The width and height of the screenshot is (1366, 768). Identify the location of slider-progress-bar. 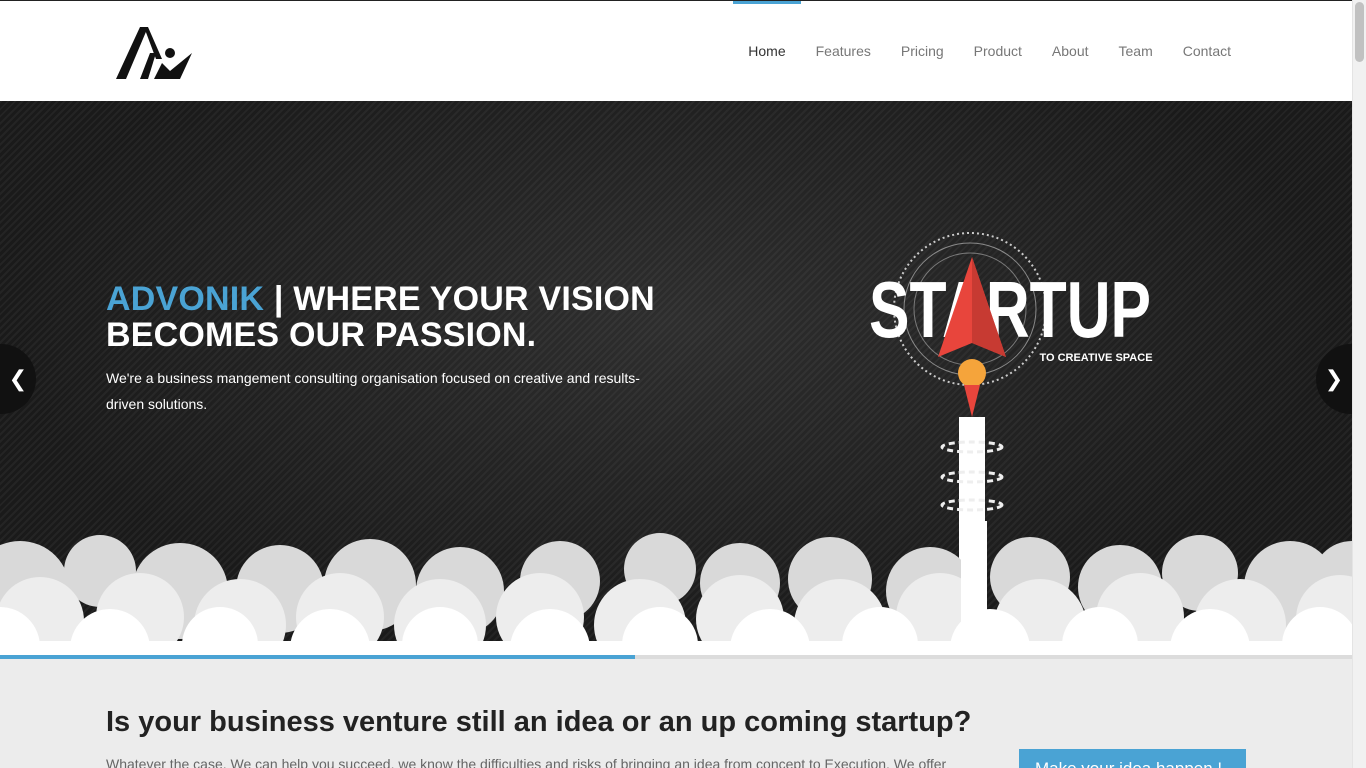
(676, 657).